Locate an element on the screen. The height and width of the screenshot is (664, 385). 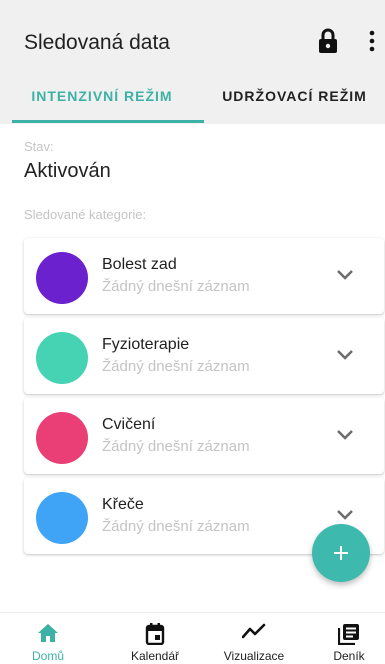
tab-maintenance-mode: UDRŽOVACÍ REŽIM is located at coordinates (294, 96).